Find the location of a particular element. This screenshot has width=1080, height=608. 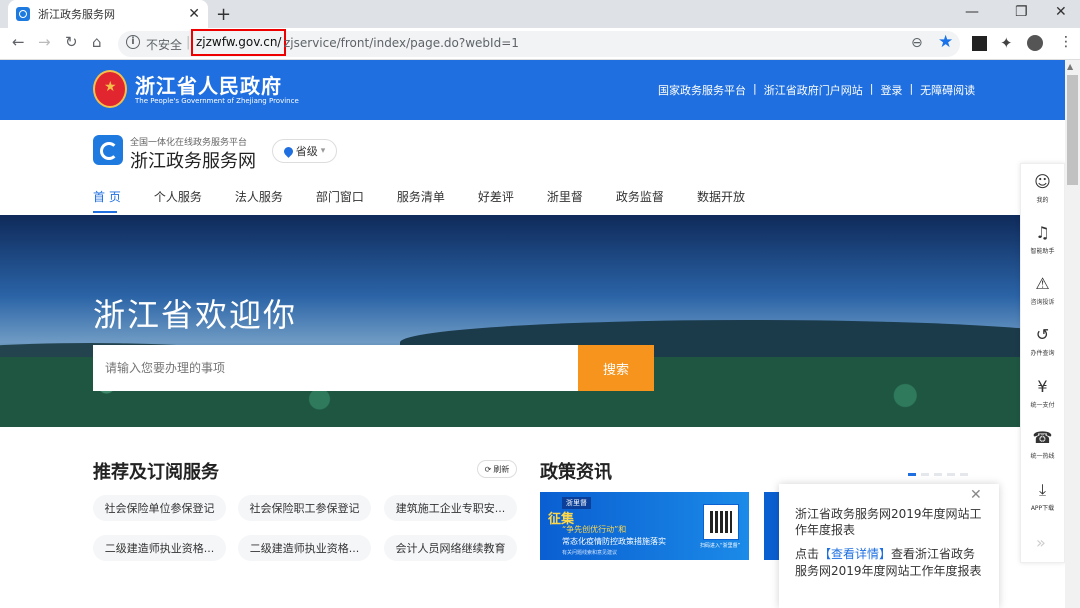

sidebar-item-app-download: ⤓ APP下载 is located at coordinates (1042, 497).